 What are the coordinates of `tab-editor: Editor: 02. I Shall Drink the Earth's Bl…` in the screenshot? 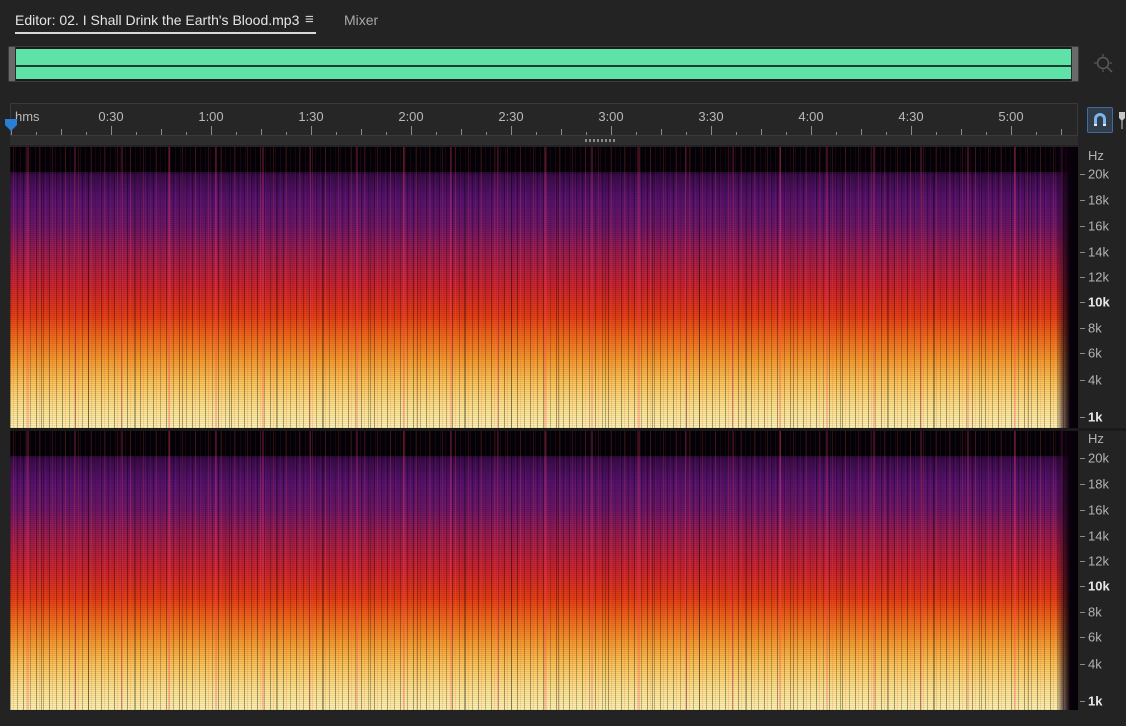 It's located at (165, 22).